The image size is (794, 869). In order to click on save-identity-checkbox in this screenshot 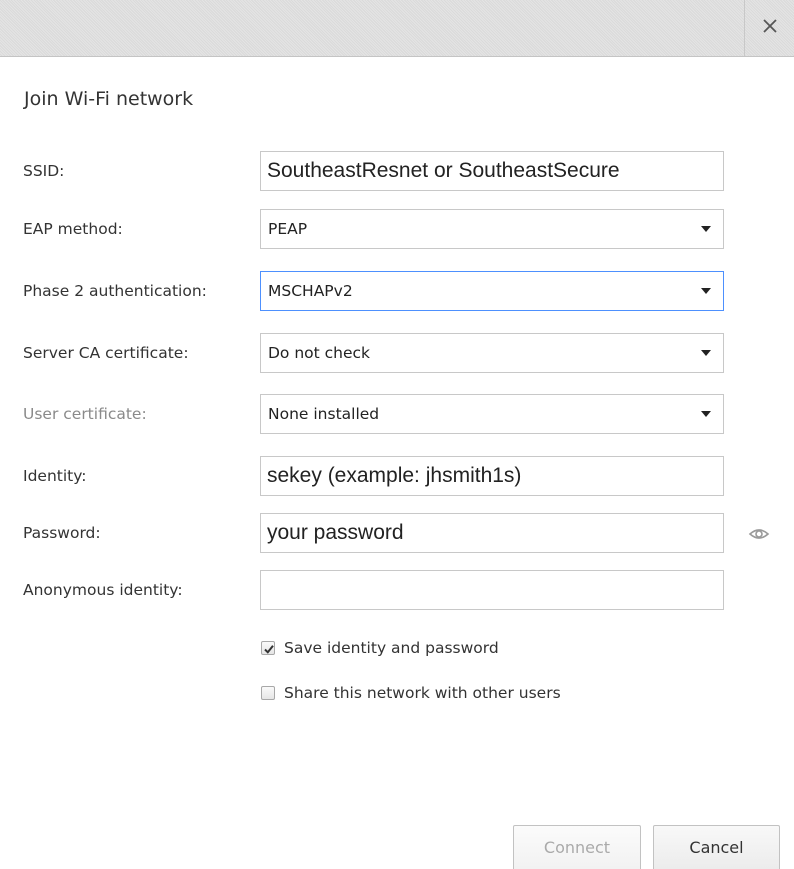, I will do `click(268, 648)`.